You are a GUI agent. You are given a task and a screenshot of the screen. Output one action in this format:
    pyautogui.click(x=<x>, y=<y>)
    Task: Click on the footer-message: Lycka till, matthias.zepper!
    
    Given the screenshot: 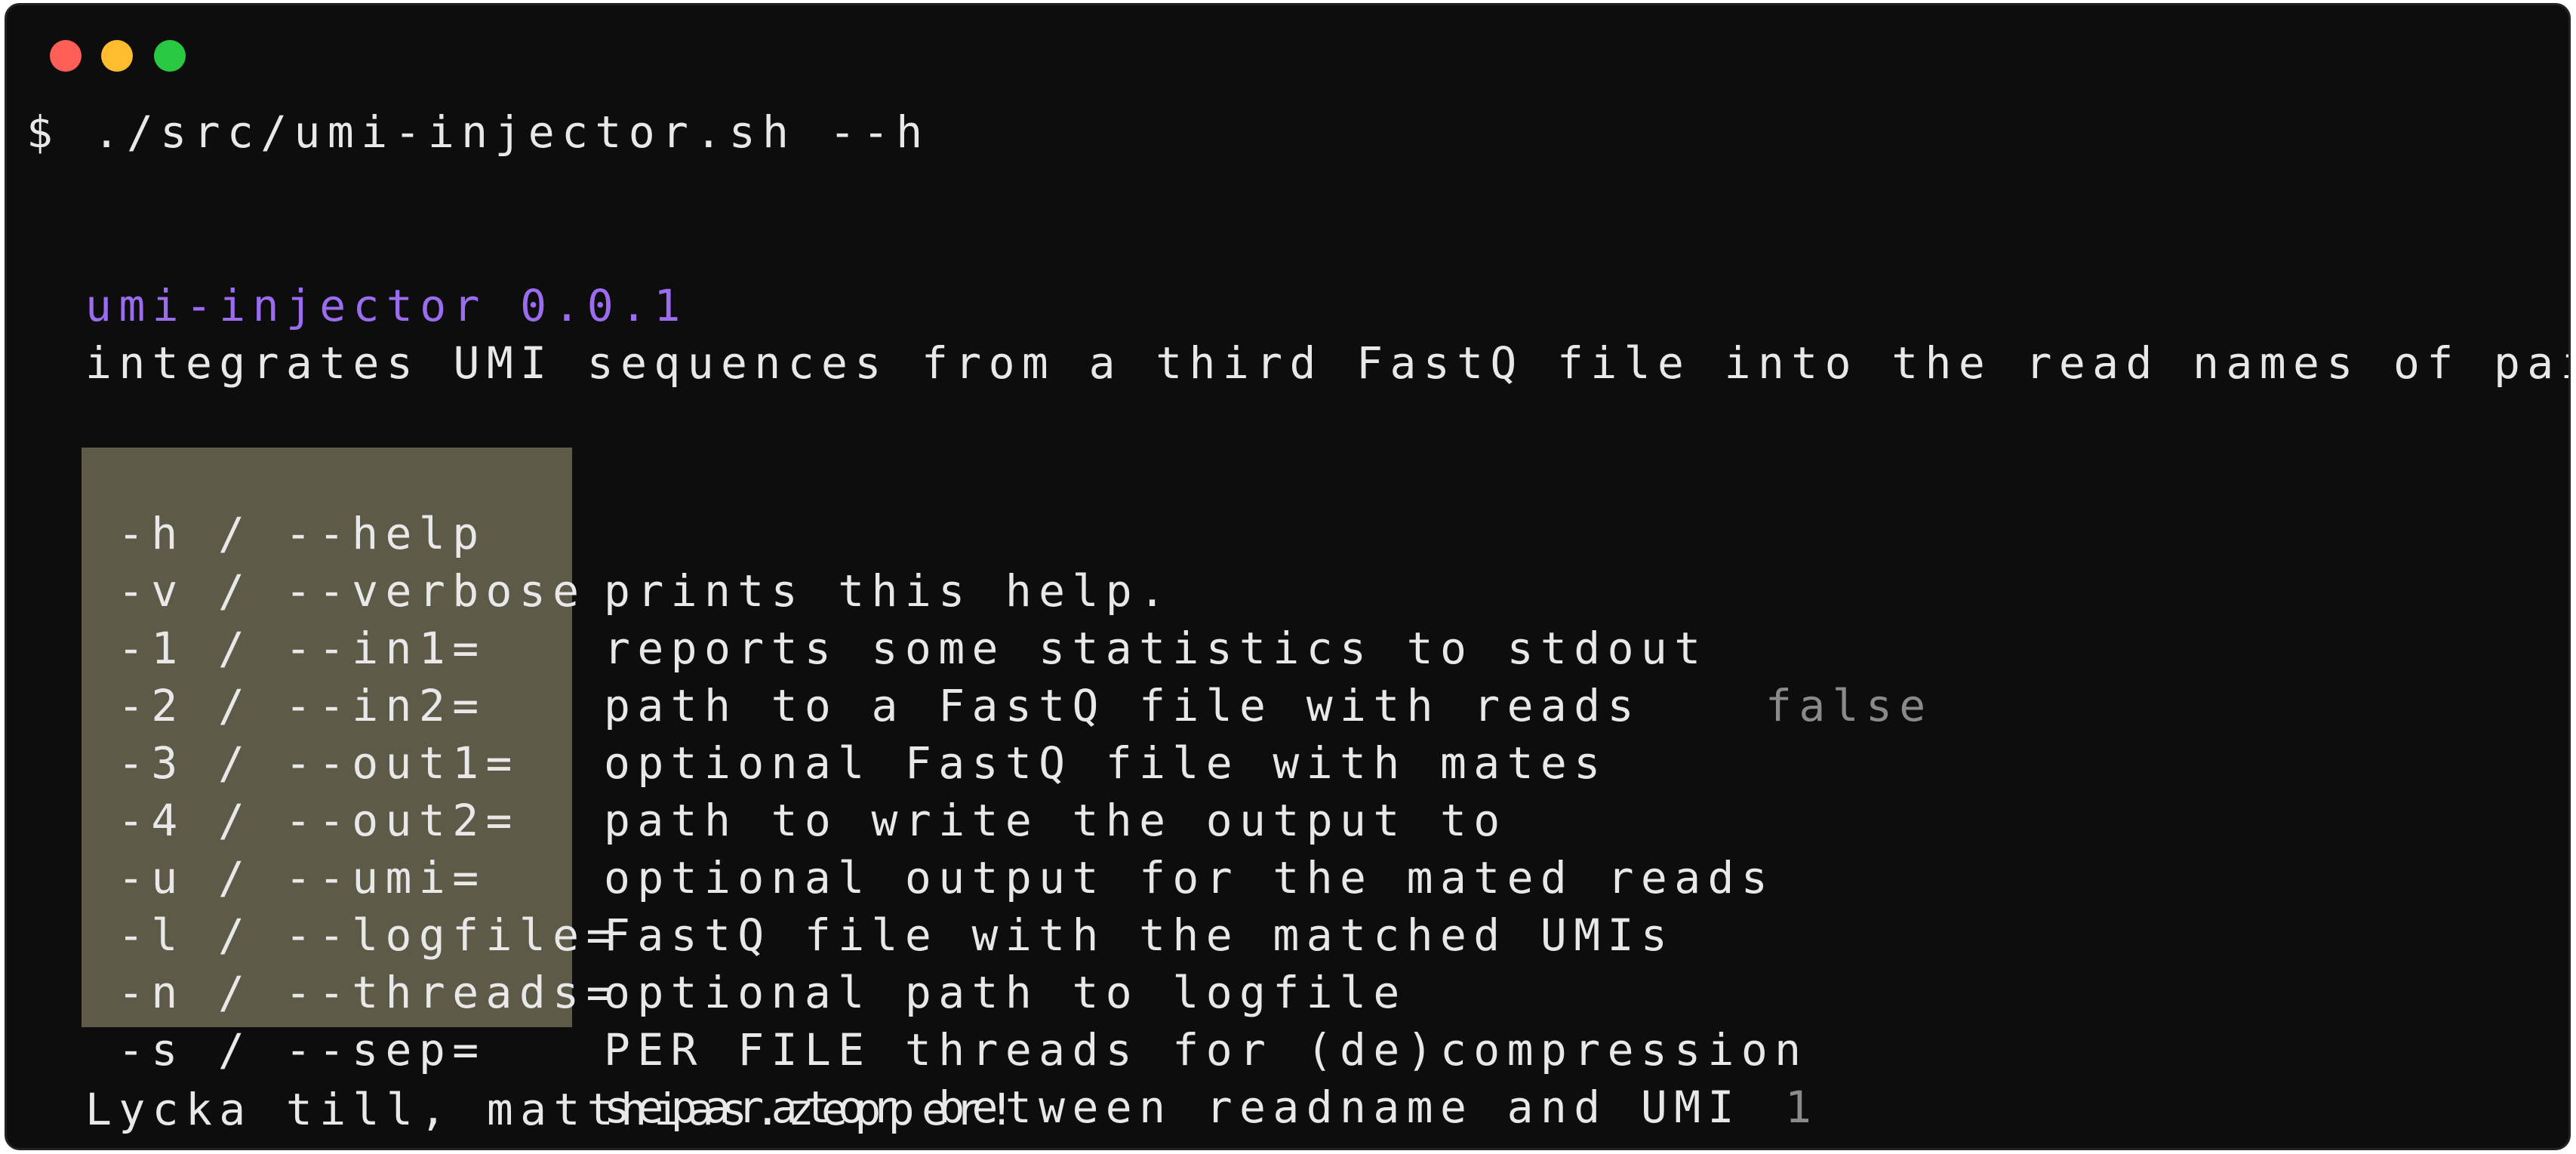 What is the action you would take?
    pyautogui.click(x=553, y=1109)
    